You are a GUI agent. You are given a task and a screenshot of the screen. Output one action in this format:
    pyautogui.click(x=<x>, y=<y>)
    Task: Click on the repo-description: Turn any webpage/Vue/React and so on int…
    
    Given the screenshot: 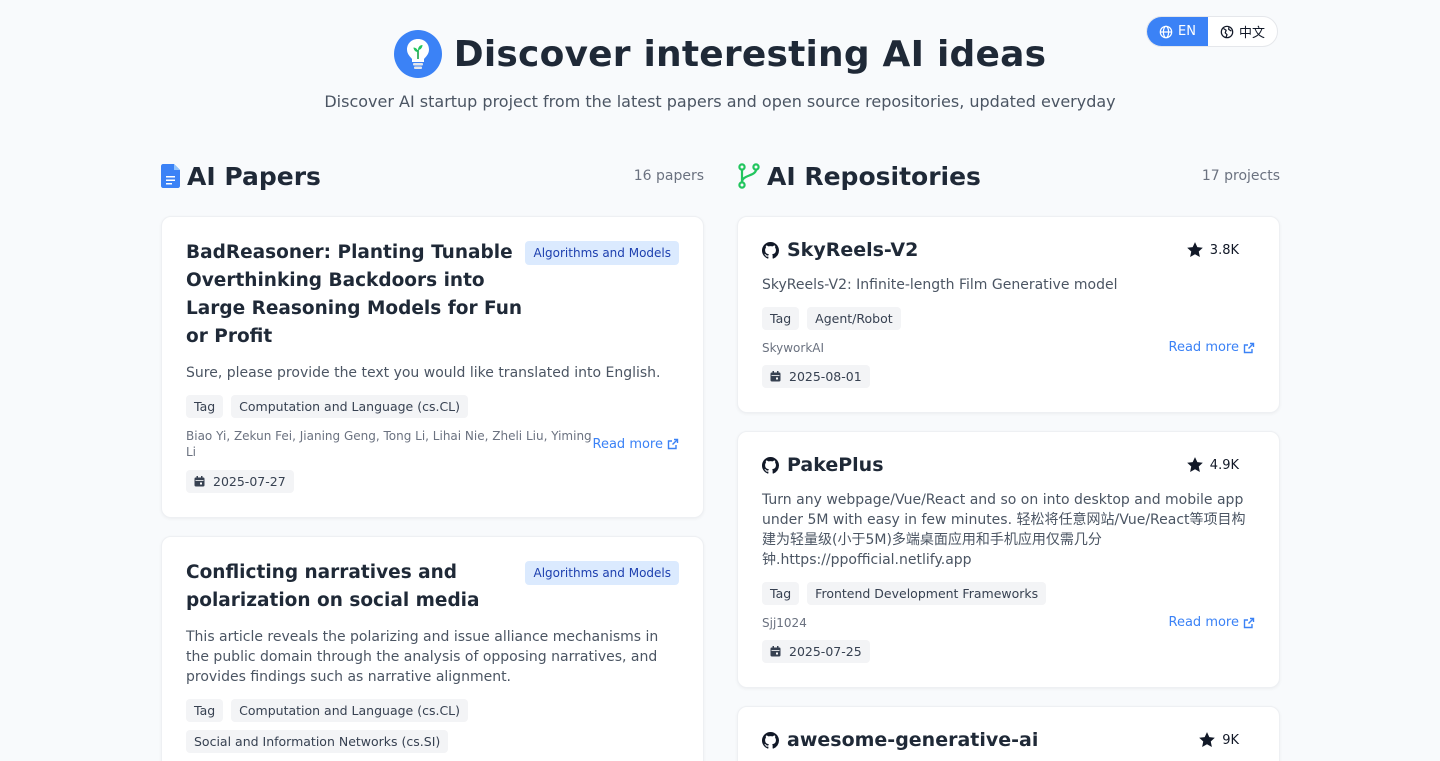 What is the action you would take?
    pyautogui.click(x=1004, y=530)
    